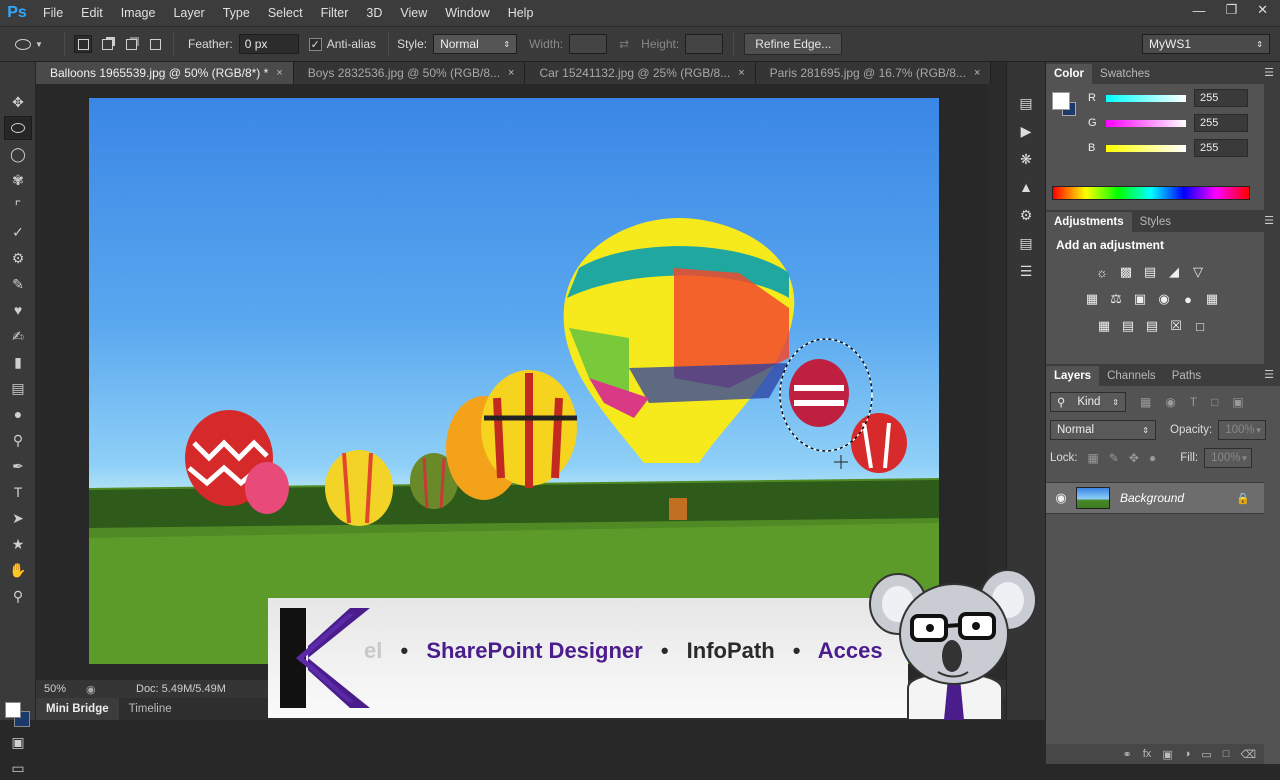 The height and width of the screenshot is (780, 1280). What do you see at coordinates (1164, 299) in the screenshot?
I see `photo-filter-icon: ◉` at bounding box center [1164, 299].